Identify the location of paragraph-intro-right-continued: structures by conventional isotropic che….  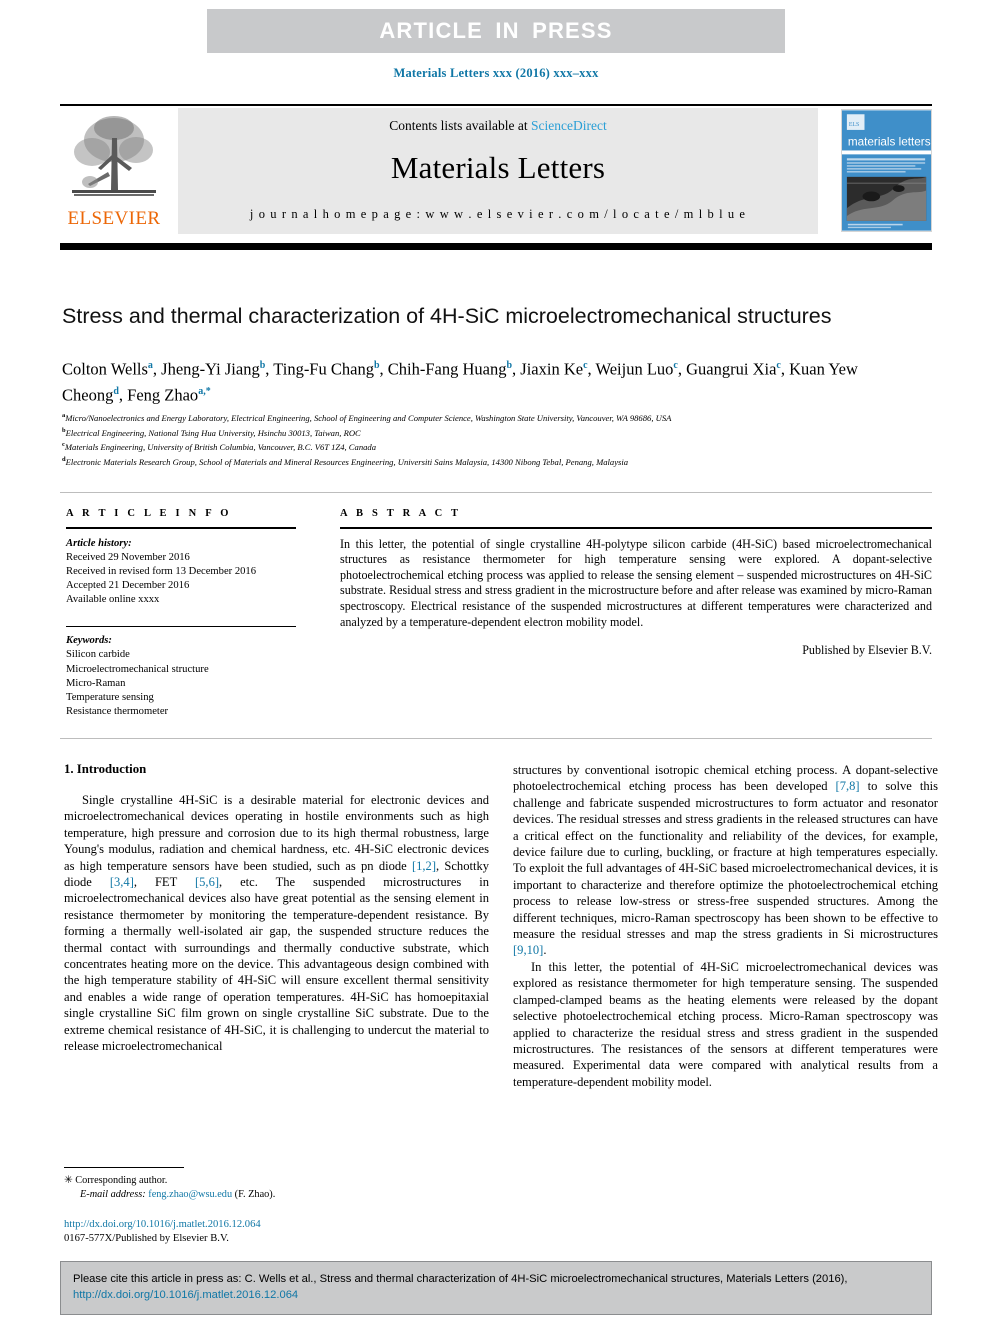
(725, 860).